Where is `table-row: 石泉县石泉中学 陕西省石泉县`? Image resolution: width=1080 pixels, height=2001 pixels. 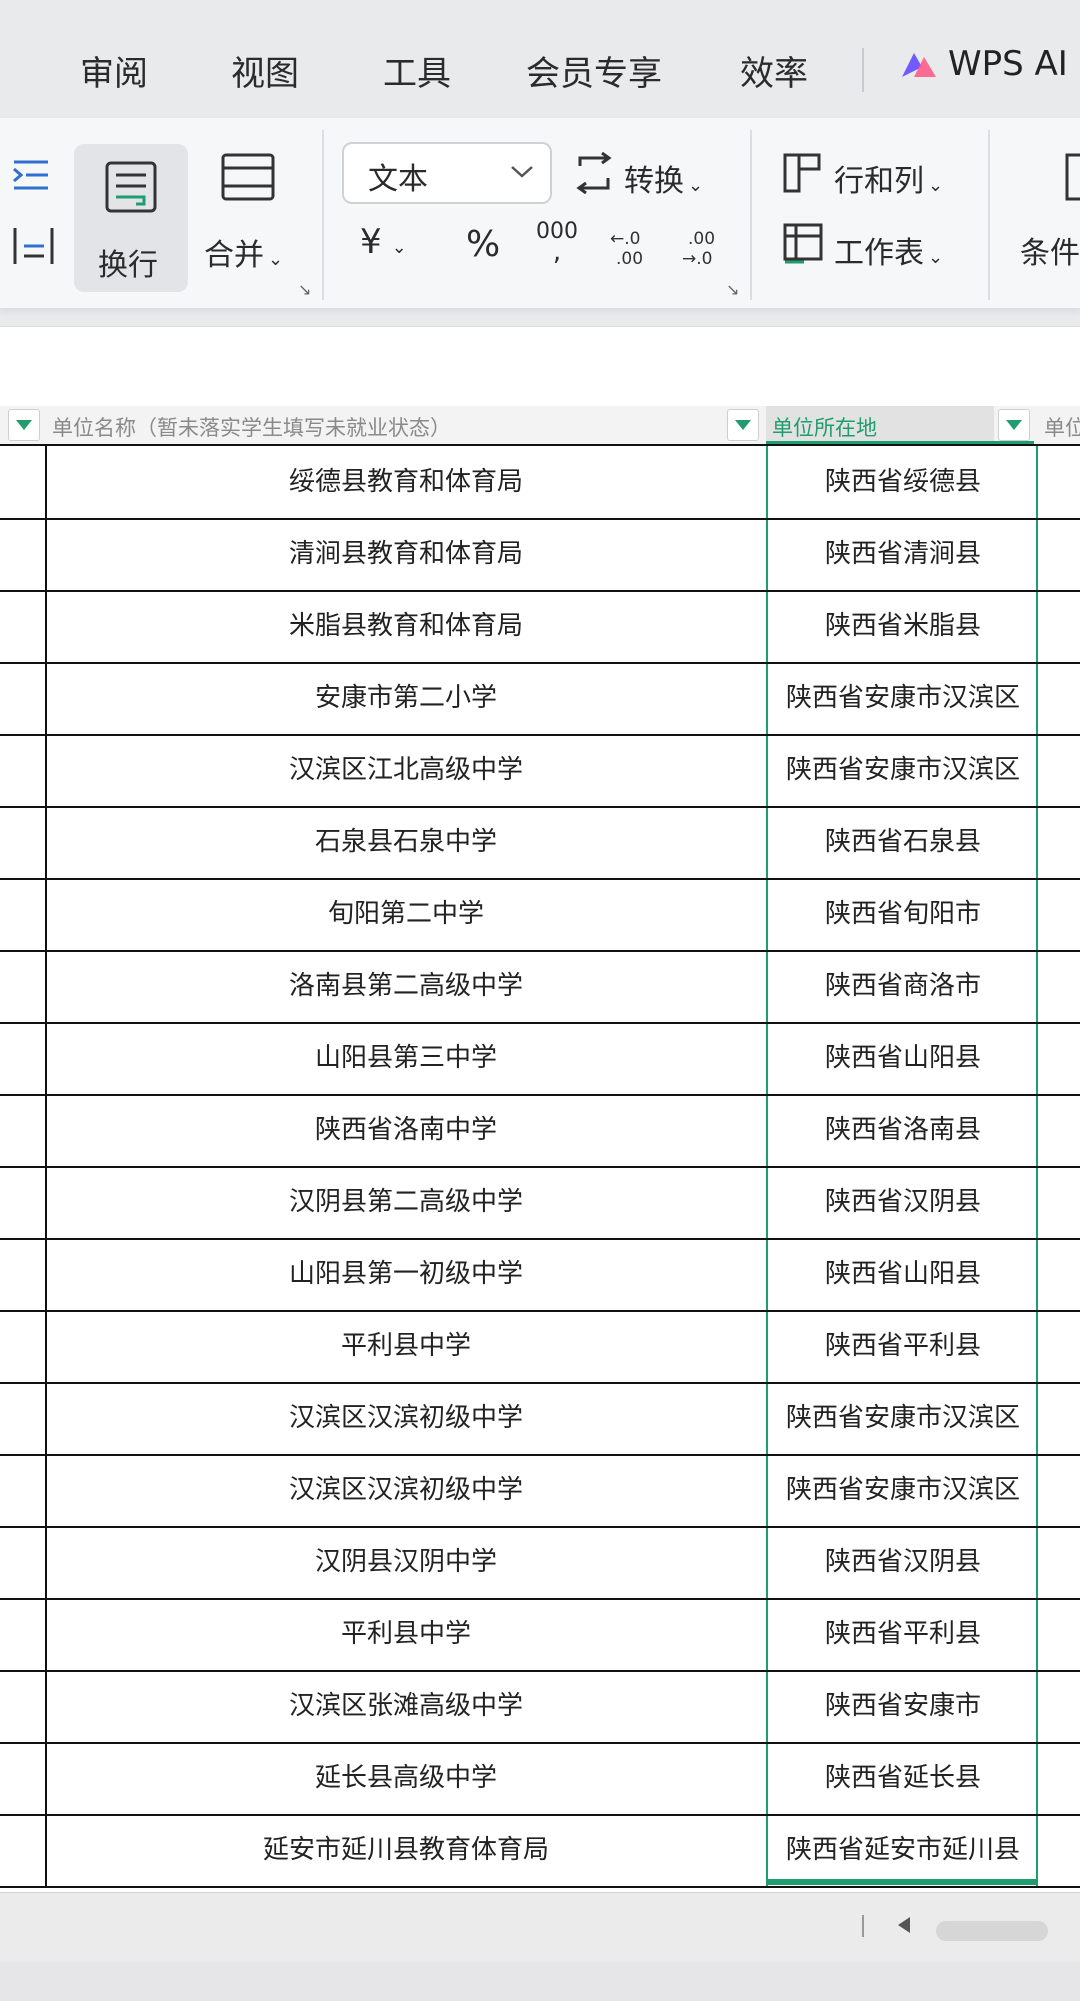 table-row: 石泉县石泉中学 陕西省石泉县 is located at coordinates (540, 843).